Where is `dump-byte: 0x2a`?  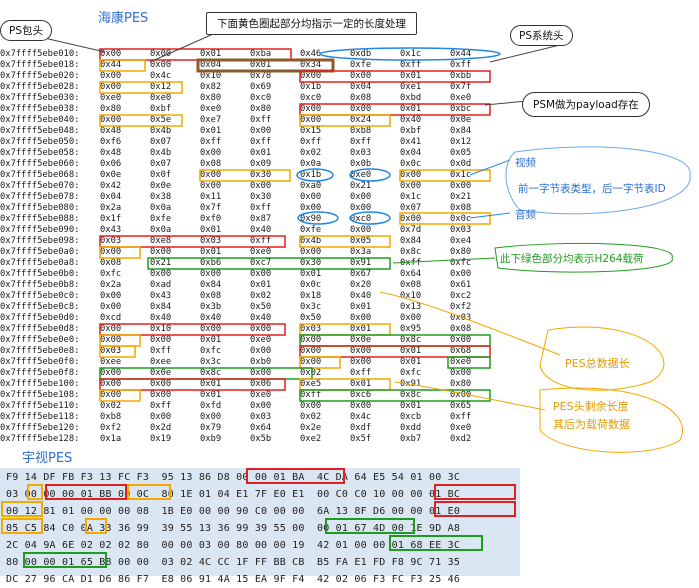 dump-byte: 0x2a is located at coordinates (111, 285).